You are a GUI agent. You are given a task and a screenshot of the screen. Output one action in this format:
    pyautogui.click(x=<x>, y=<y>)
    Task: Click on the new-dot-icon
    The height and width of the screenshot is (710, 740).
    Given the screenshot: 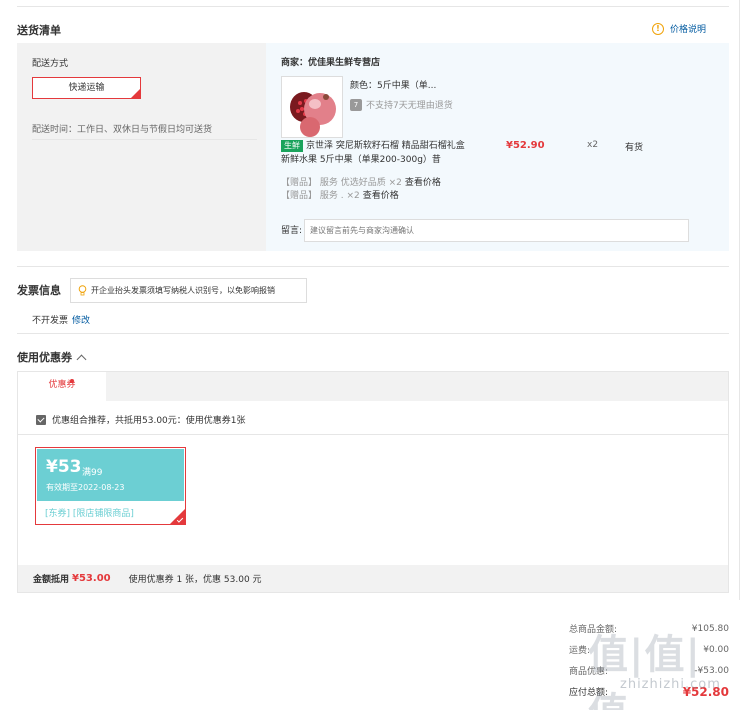 What is the action you would take?
    pyautogui.click(x=72, y=381)
    